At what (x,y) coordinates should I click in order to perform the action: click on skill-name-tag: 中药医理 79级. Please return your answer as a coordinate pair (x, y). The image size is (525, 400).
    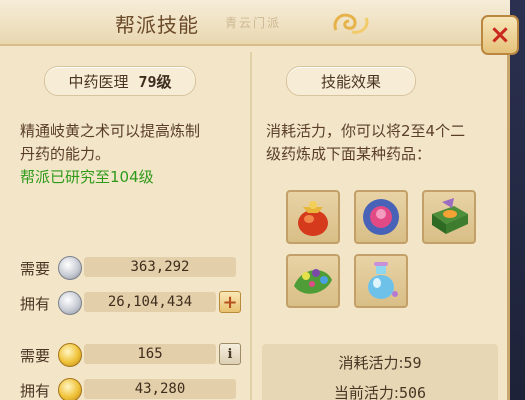
    Looking at the image, I should click on (120, 81).